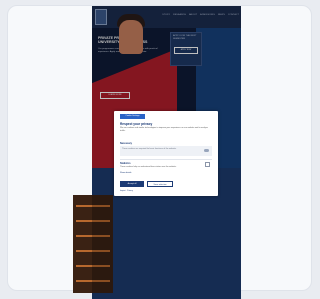 The image size is (320, 299). I want to click on accept-all-button: Accept all, so click(132, 184).